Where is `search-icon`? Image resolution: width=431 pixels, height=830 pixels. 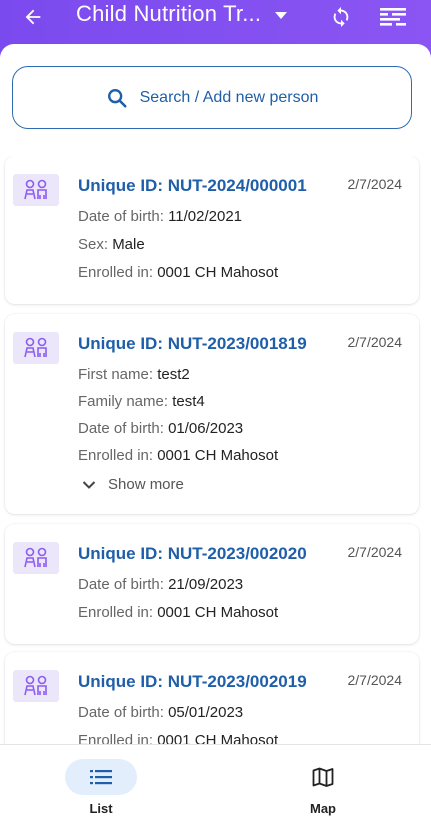 search-icon is located at coordinates (117, 98).